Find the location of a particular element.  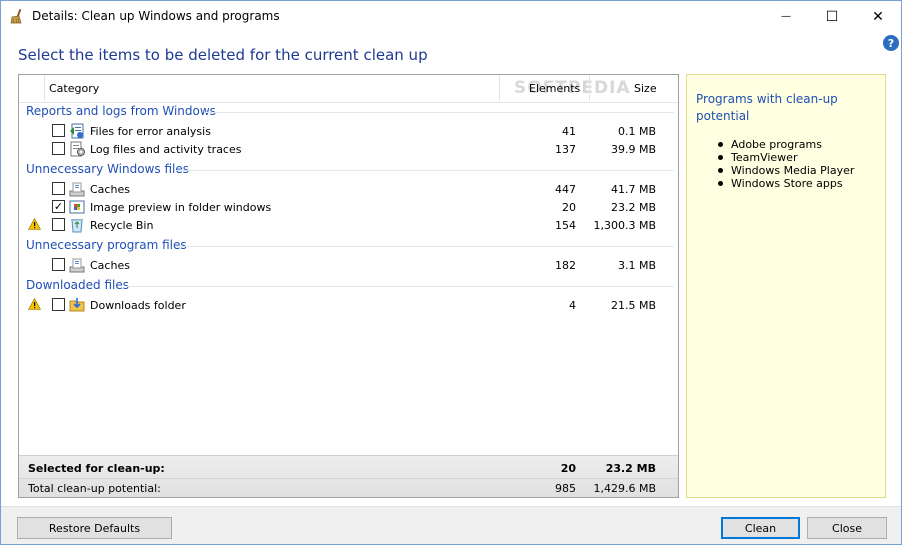

list-item: Adobe programs is located at coordinates (785, 144).